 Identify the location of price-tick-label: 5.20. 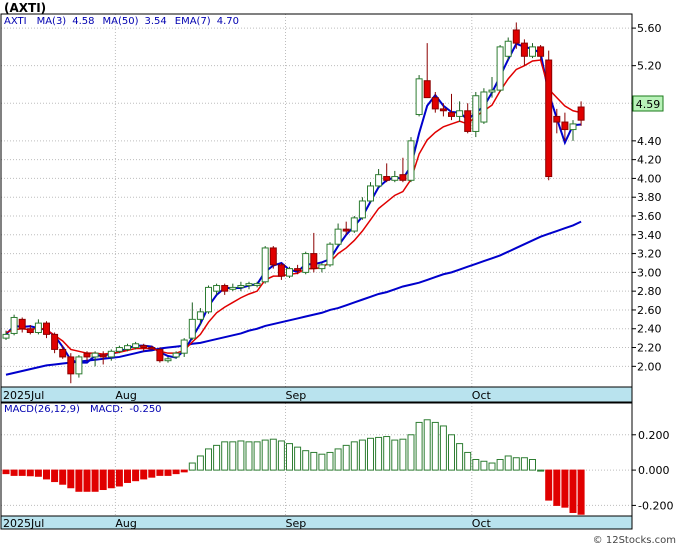
(649, 66).